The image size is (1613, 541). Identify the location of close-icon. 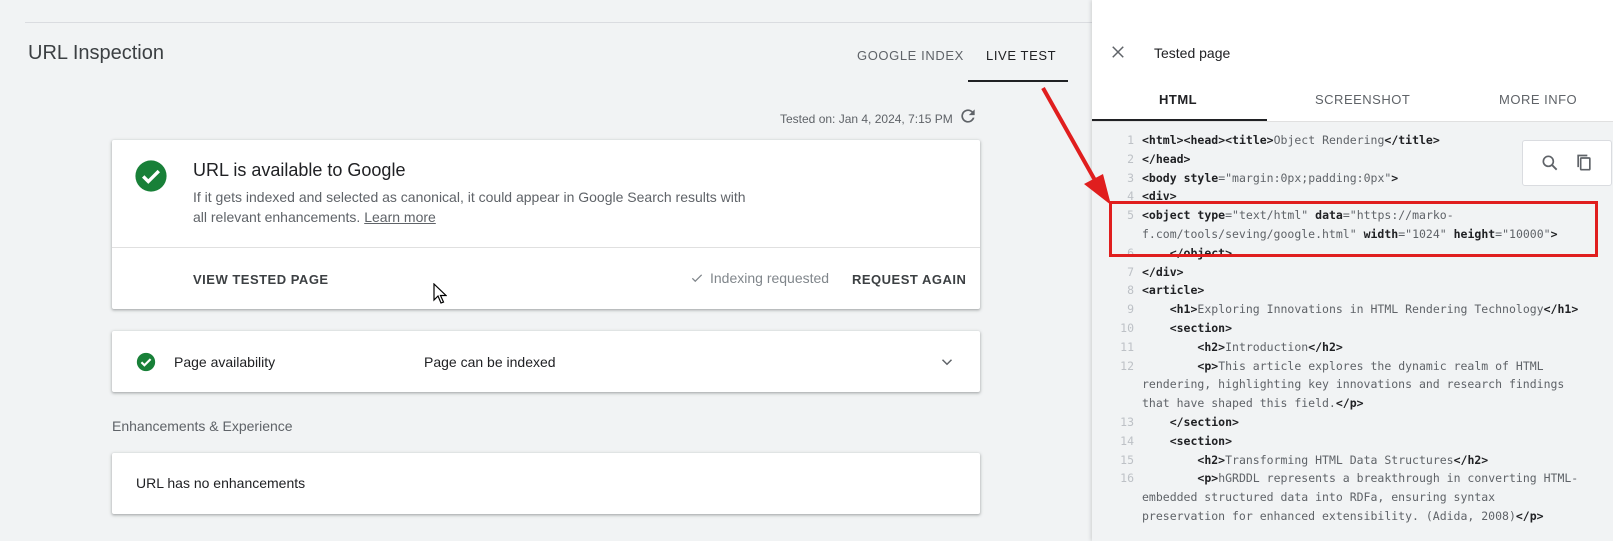
(1118, 52).